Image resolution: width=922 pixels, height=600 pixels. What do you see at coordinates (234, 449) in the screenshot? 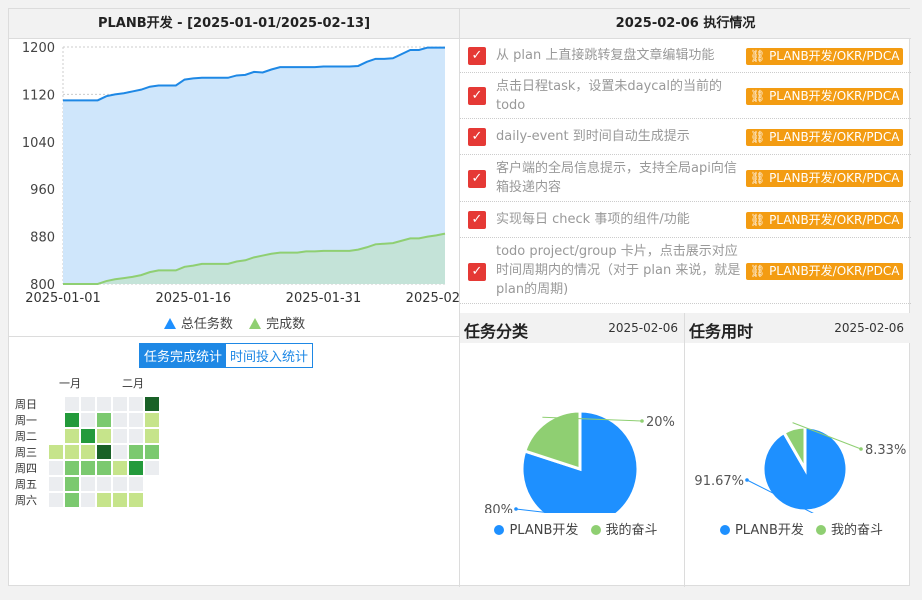
I see `activity-heatmap: 一月 二月 周日 周一 周二 周三 周四 周五 周六` at bounding box center [234, 449].